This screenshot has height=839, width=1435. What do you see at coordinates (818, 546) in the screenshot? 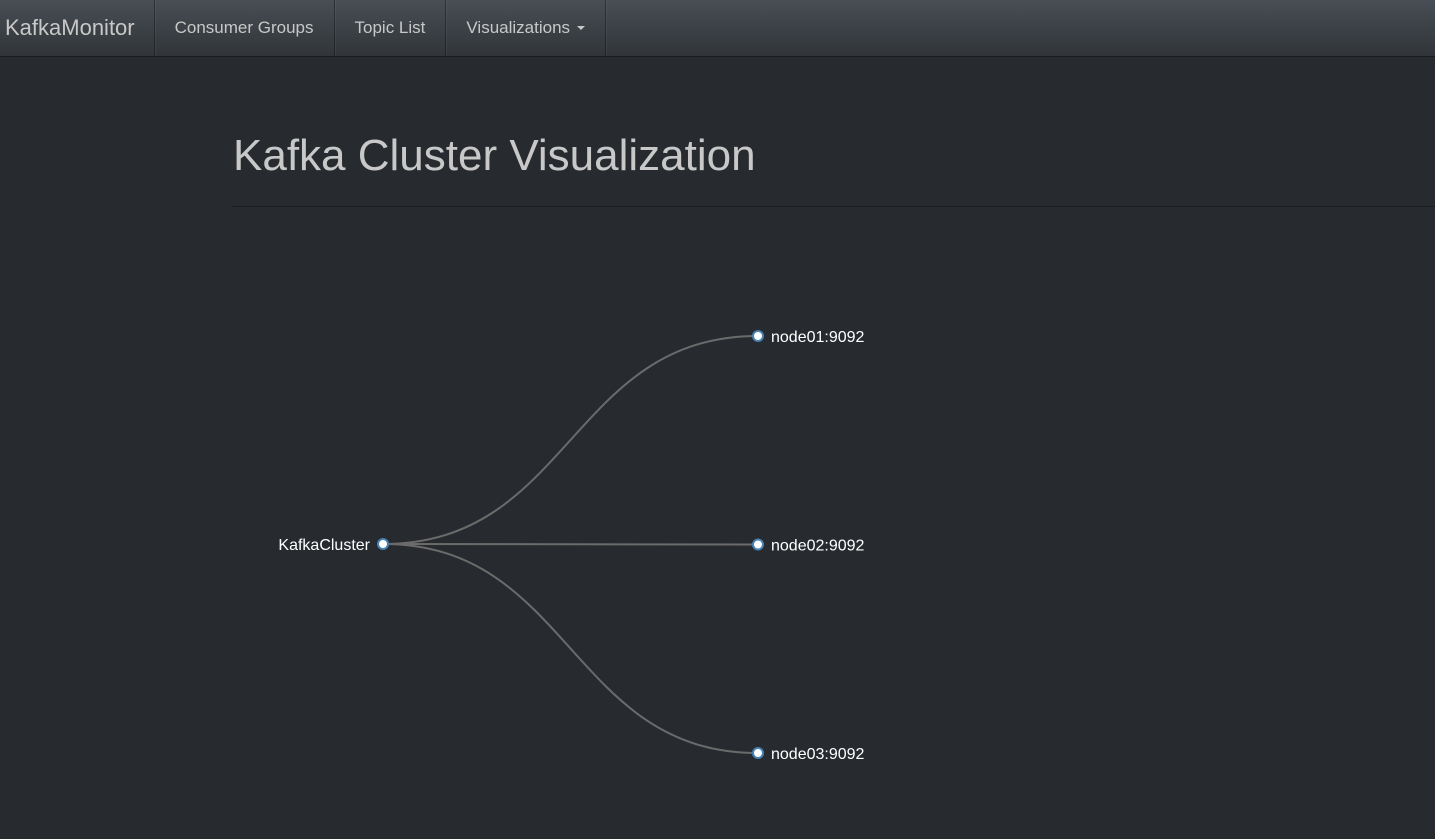
I see `node-label: node02:9092` at bounding box center [818, 546].